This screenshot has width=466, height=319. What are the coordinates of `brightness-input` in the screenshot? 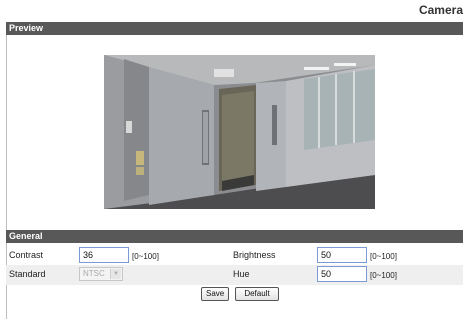 It's located at (342, 255).